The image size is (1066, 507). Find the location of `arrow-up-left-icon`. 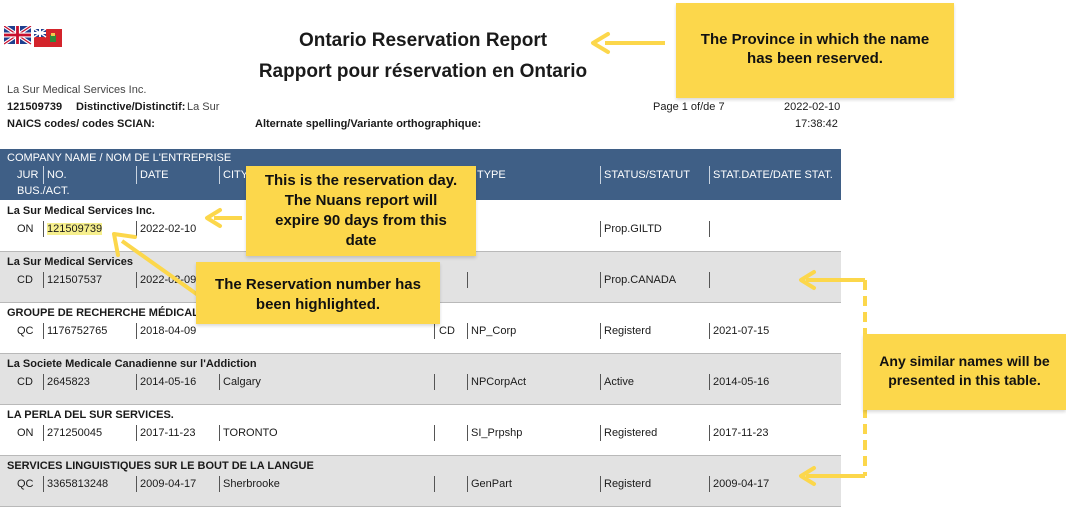

arrow-up-left-icon is located at coordinates (159, 267).